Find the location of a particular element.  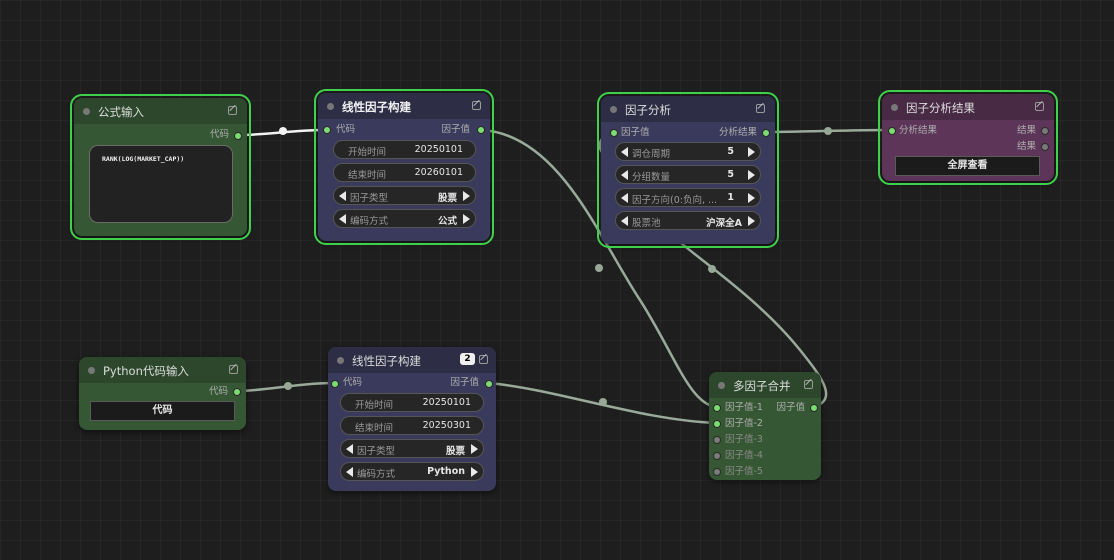

node-title: Python代码输入 is located at coordinates (146, 371).